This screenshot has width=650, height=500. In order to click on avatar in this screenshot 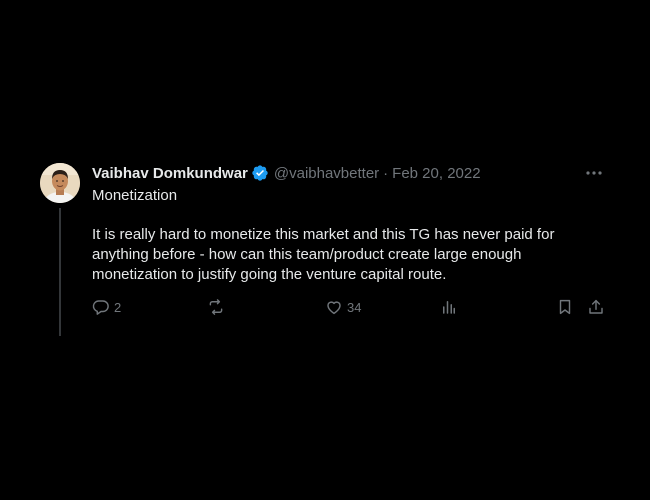, I will do `click(60, 183)`.